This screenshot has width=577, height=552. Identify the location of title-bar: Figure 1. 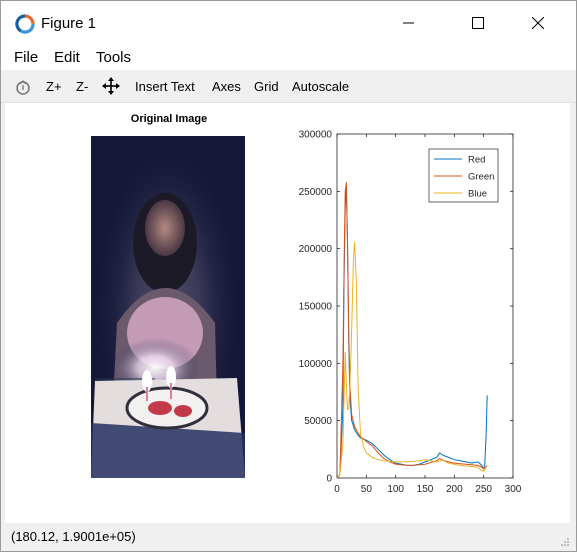
(288, 23).